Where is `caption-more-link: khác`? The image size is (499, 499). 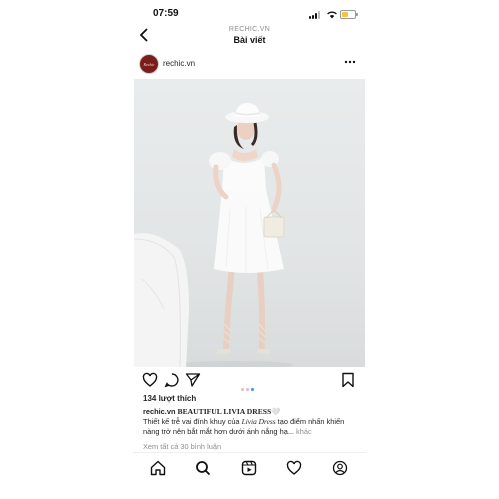
caption-more-link: khác is located at coordinates (303, 431).